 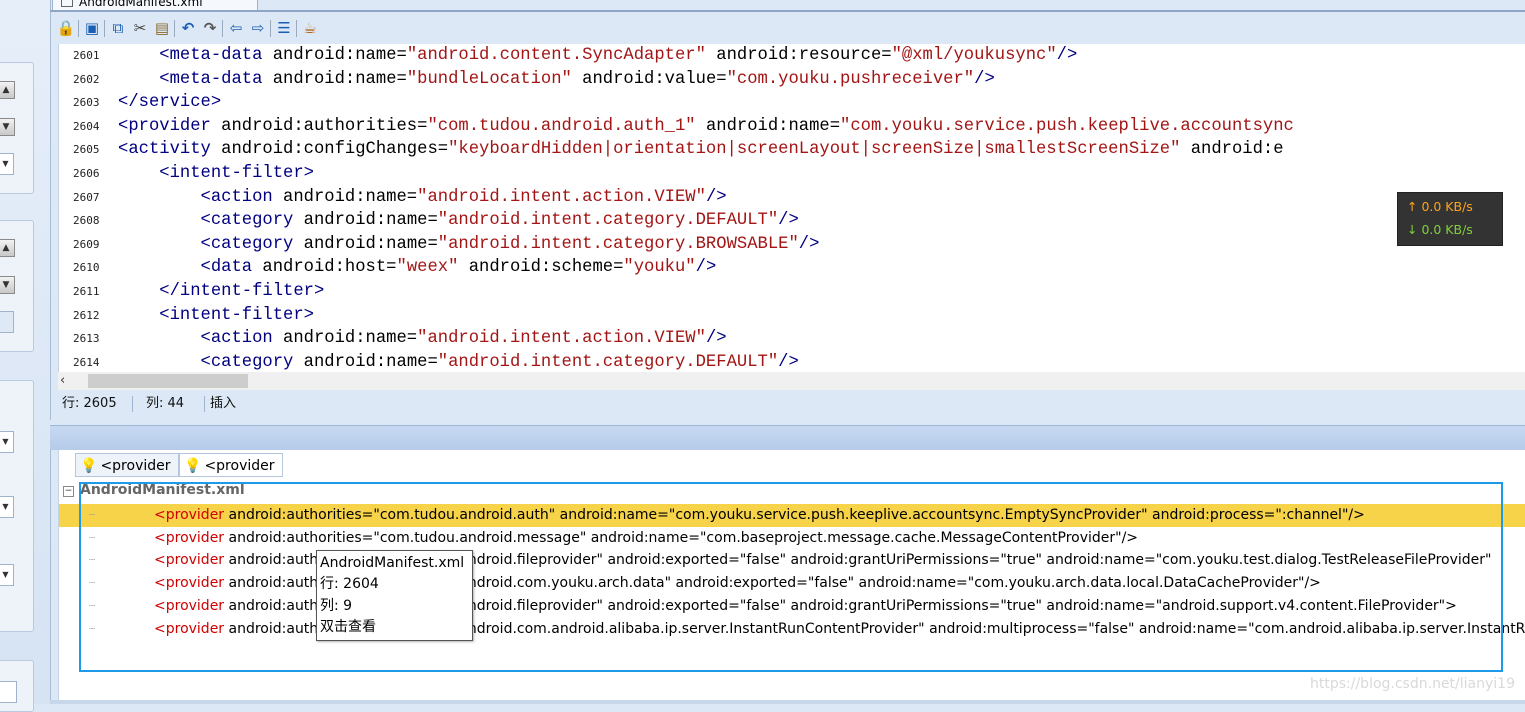 I want to click on left-group-2: ▲ ▼, so click(x=17, y=286).